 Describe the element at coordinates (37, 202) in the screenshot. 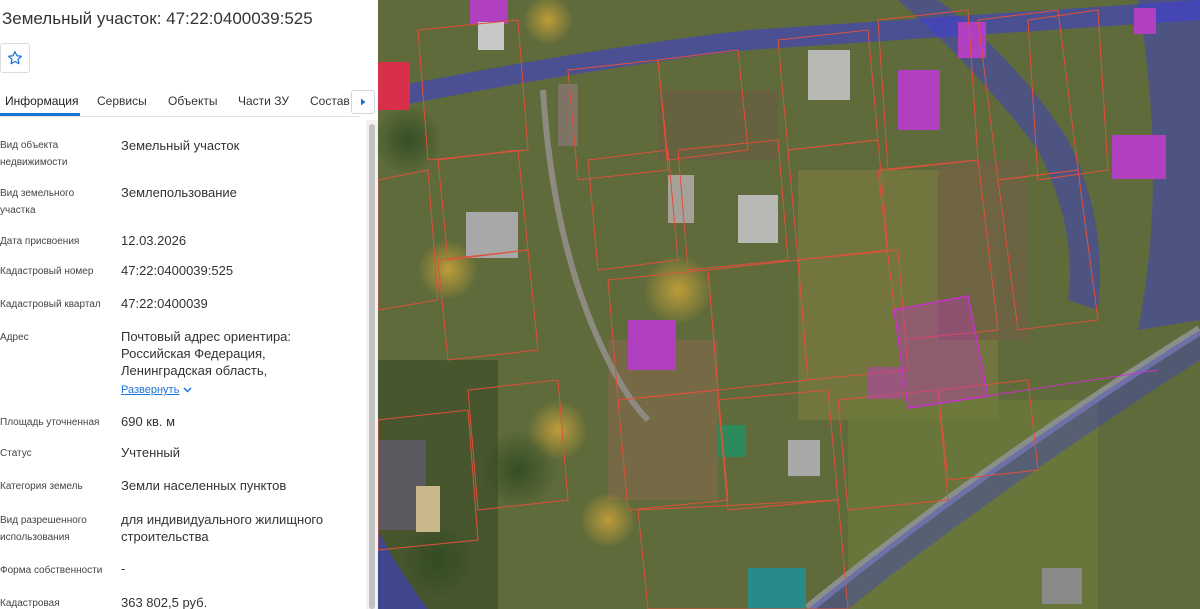

I see `label-land-type: Вид земельного участка` at that location.